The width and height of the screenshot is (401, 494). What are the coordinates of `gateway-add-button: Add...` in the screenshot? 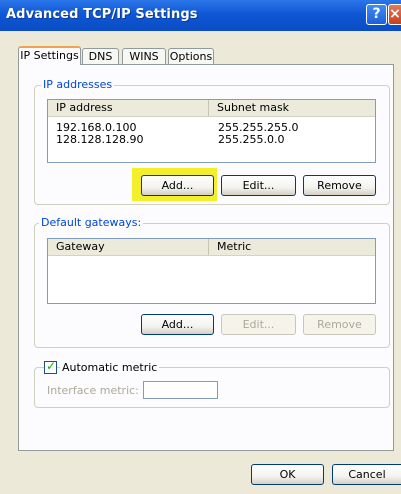 It's located at (177, 324).